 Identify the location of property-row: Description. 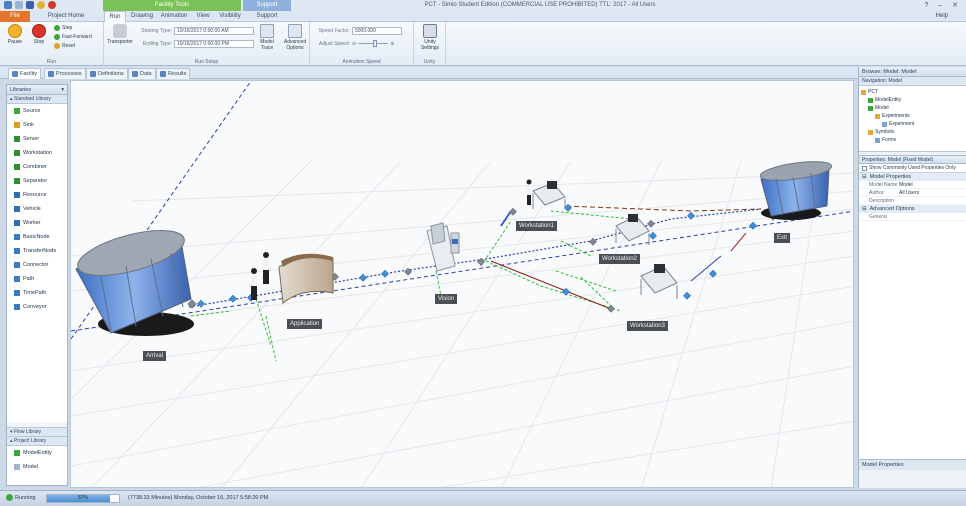
(912, 201).